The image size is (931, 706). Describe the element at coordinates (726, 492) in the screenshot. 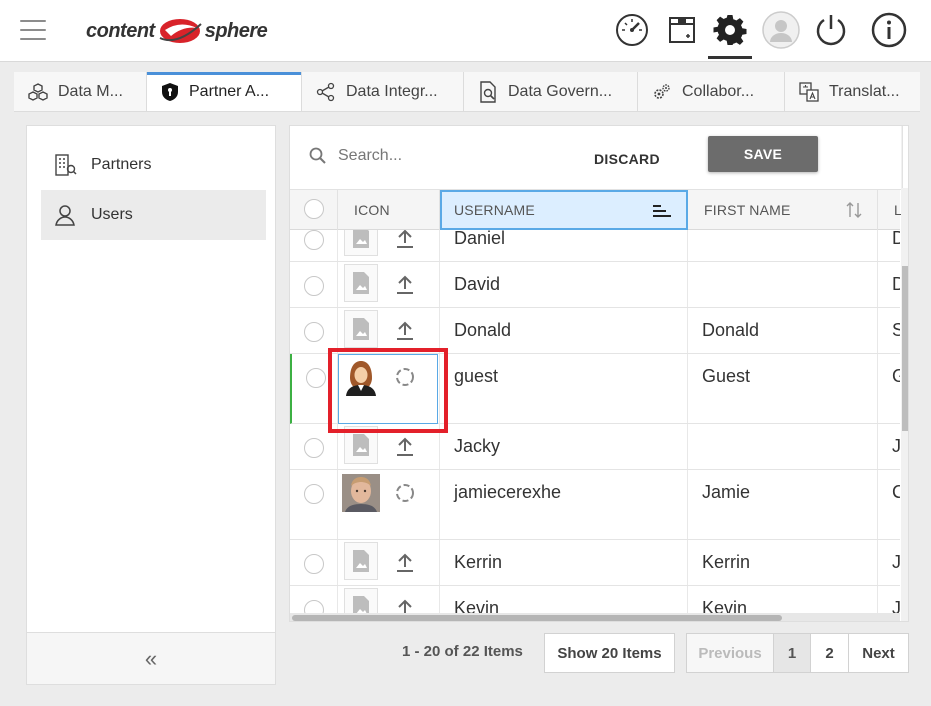

I see `first-name-cell: Jamie` at that location.